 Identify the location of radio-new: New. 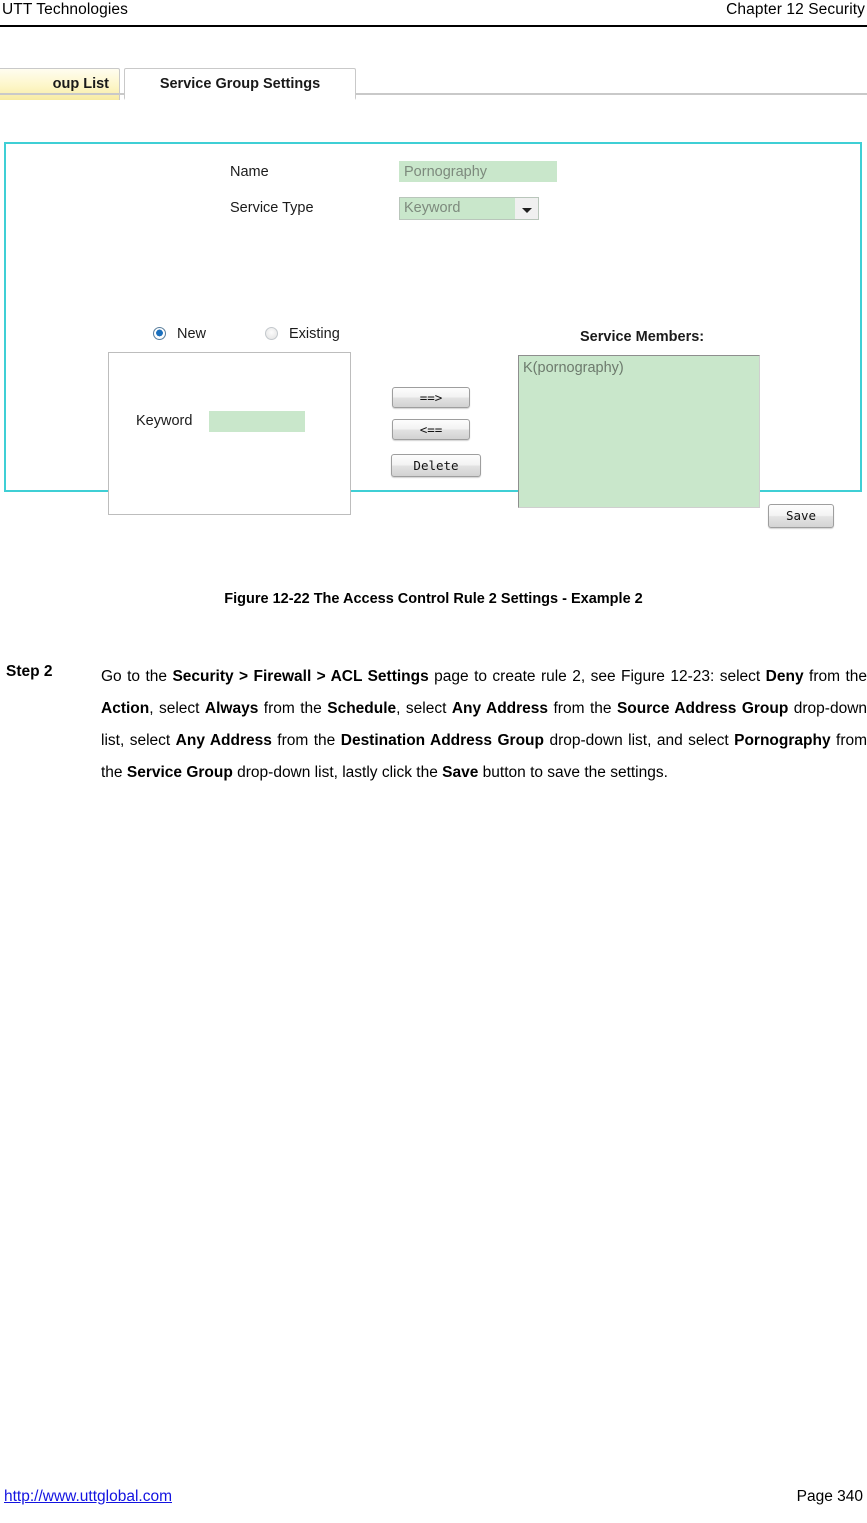
(179, 334).